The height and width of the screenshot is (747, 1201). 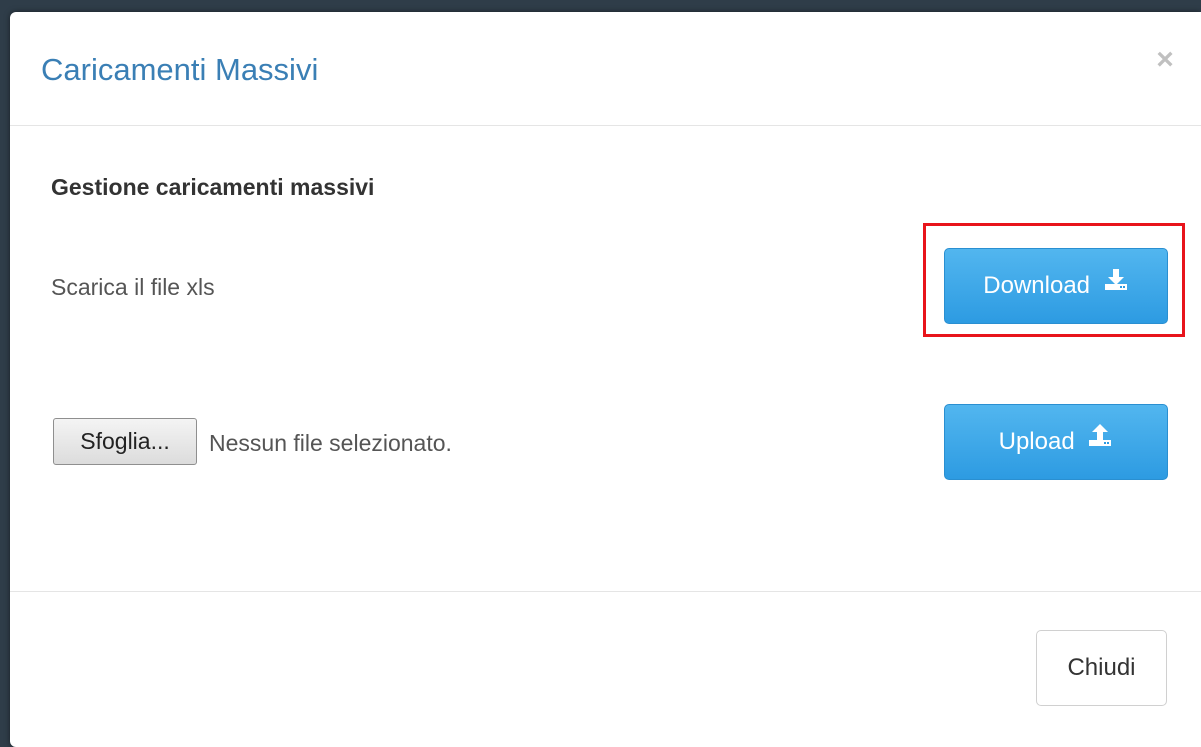 I want to click on close-icon: ×, so click(x=1165, y=60).